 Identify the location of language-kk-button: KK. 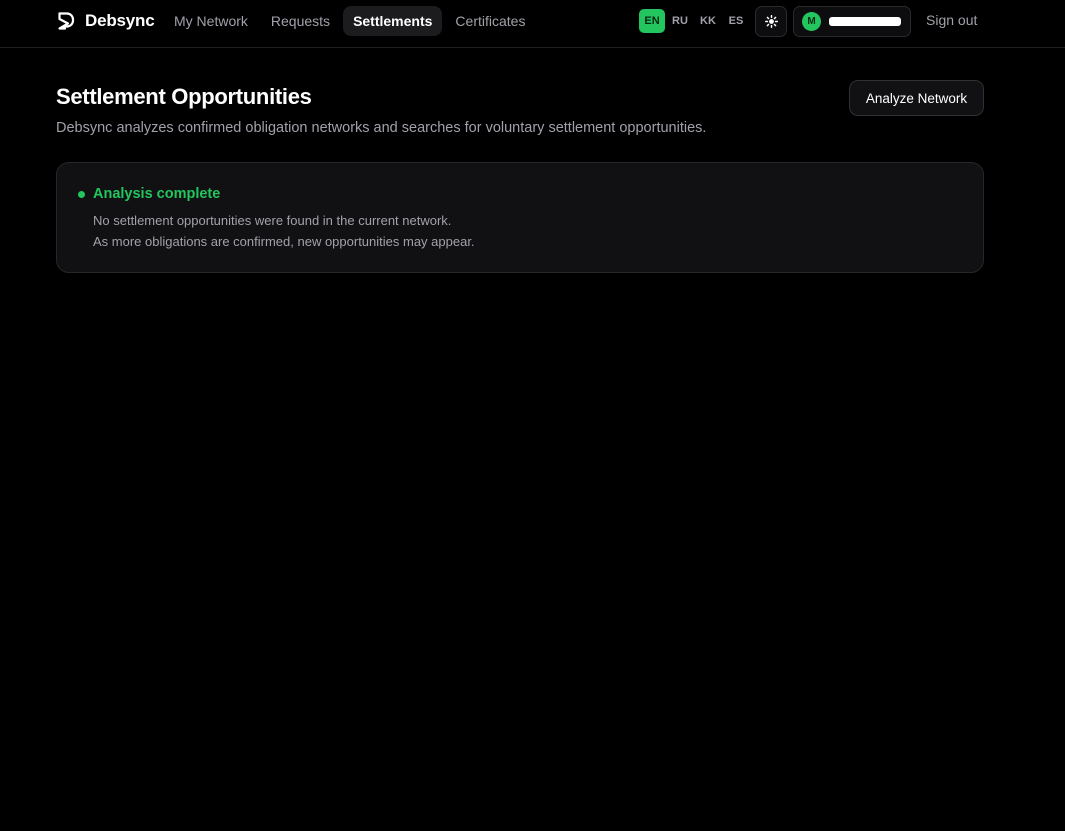
(708, 21).